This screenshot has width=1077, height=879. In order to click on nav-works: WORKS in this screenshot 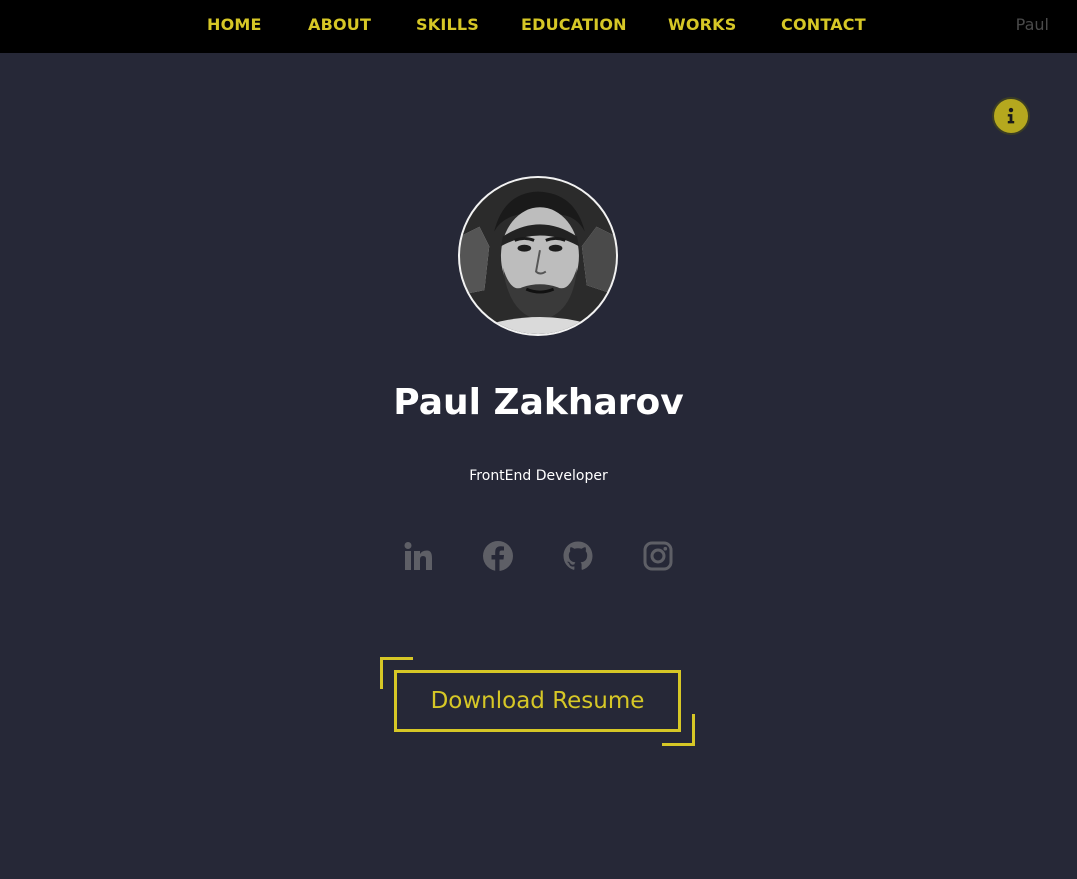, I will do `click(702, 24)`.